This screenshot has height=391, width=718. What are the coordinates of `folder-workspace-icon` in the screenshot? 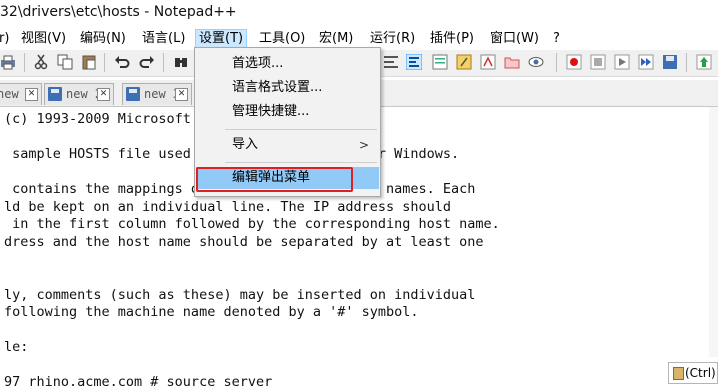 It's located at (488, 62).